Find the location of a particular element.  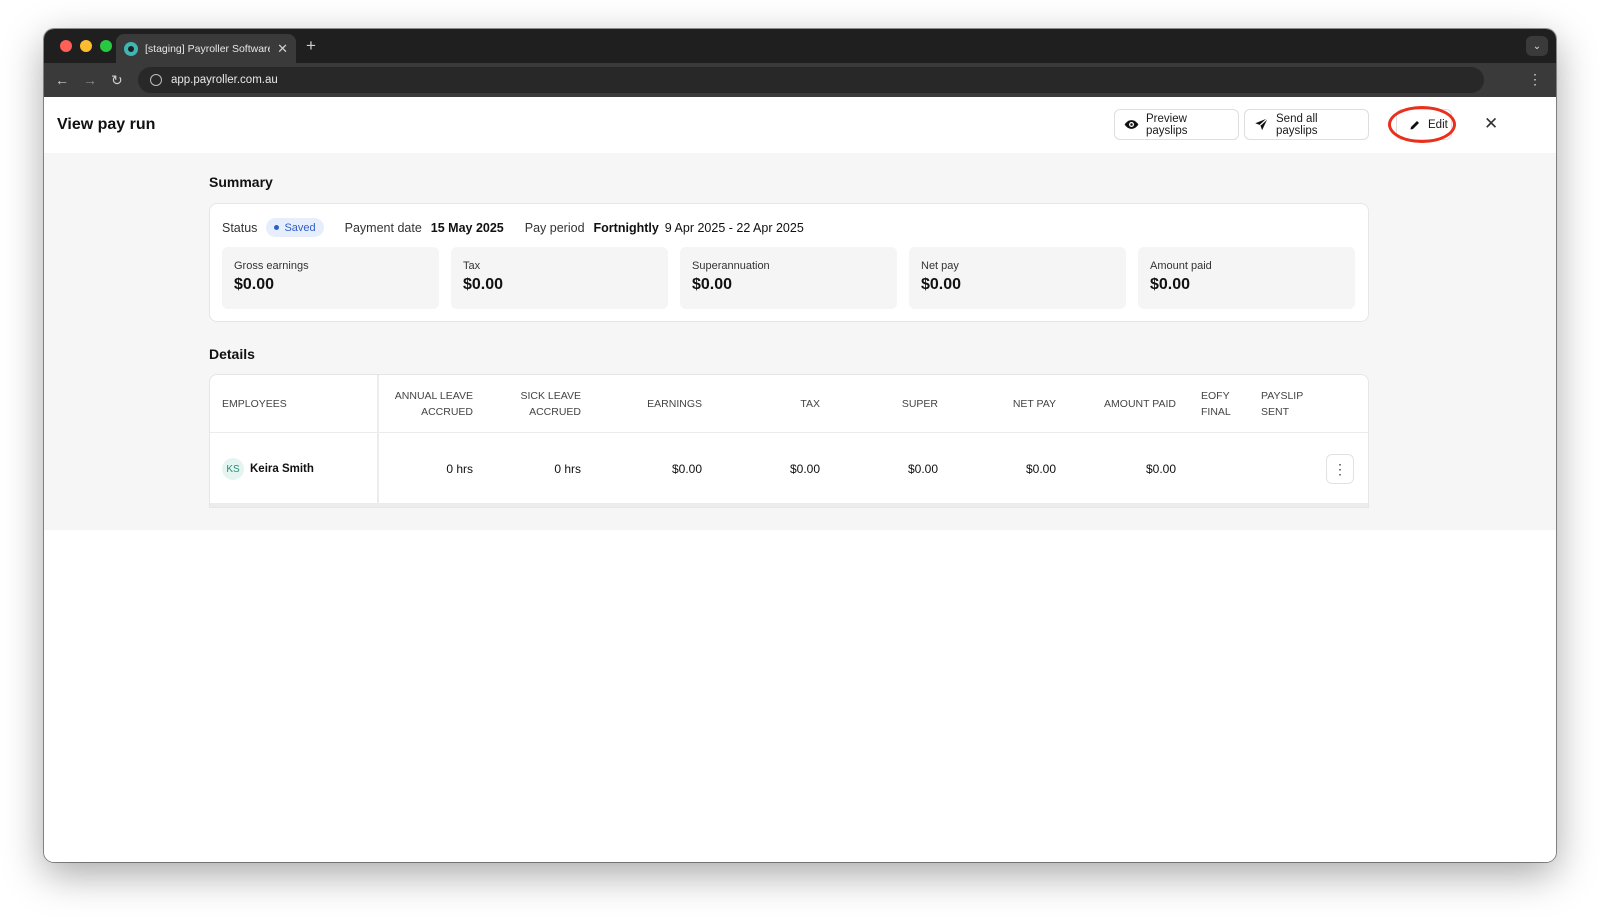

status-dot-icon is located at coordinates (277, 227).